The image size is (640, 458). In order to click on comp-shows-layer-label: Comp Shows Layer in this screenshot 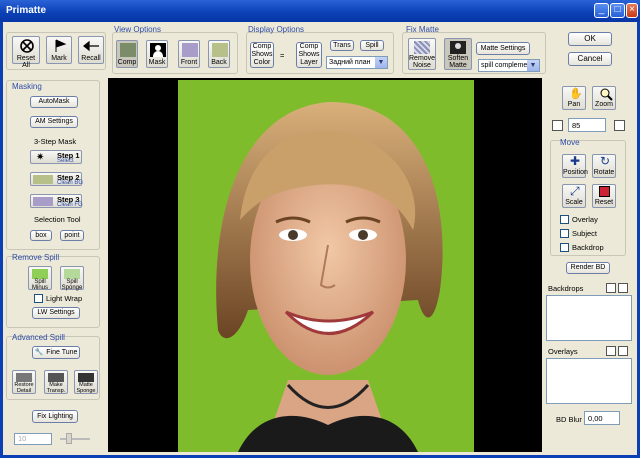, I will do `click(309, 54)`.